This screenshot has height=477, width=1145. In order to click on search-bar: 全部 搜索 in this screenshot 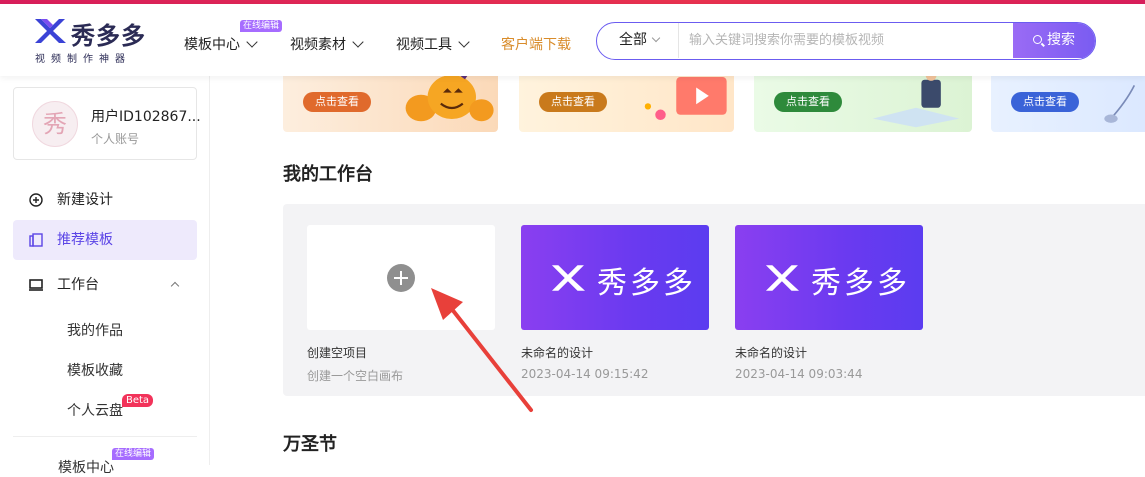, I will do `click(846, 41)`.